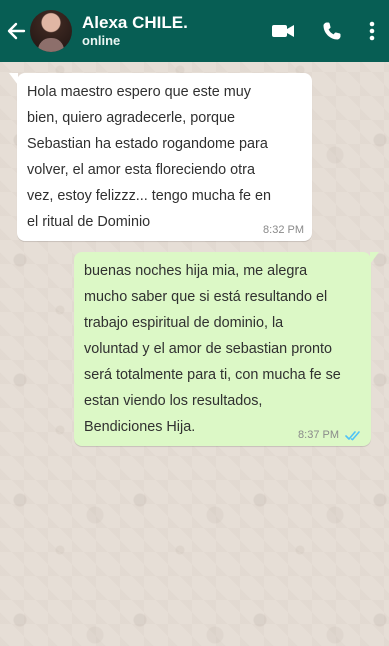 This screenshot has width=389, height=646. Describe the element at coordinates (354, 435) in the screenshot. I see `double-check-icon` at that location.